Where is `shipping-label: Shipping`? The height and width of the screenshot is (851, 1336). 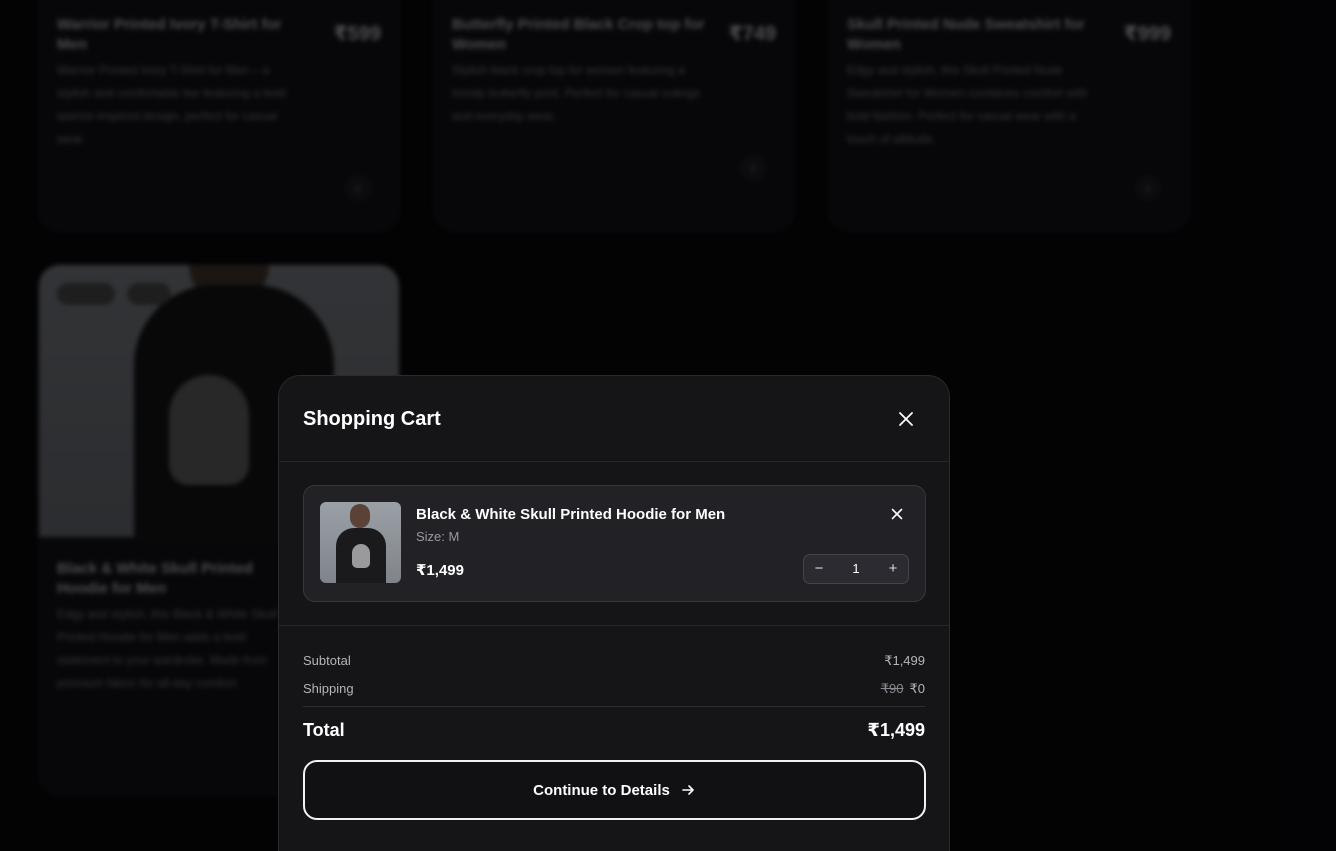
shipping-label: Shipping is located at coordinates (328, 688).